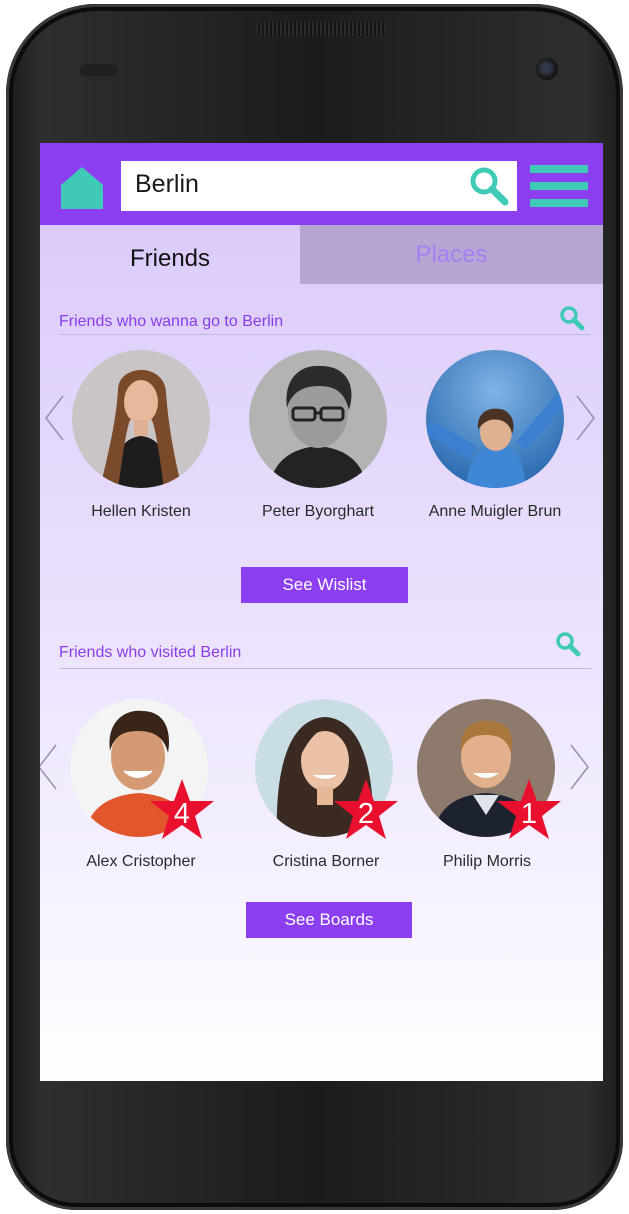 This screenshot has height=1214, width=629. What do you see at coordinates (329, 920) in the screenshot?
I see `see-boards-button: See Boards` at bounding box center [329, 920].